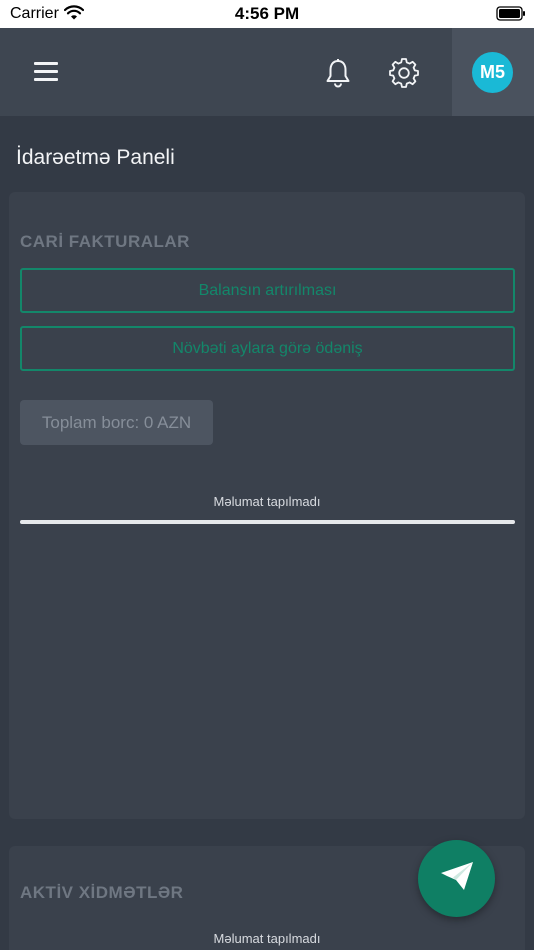 Image resolution: width=534 pixels, height=950 pixels. Describe the element at coordinates (267, 348) in the screenshot. I see `advance-payment-button: Növbəti aylara görə ödəniş` at that location.